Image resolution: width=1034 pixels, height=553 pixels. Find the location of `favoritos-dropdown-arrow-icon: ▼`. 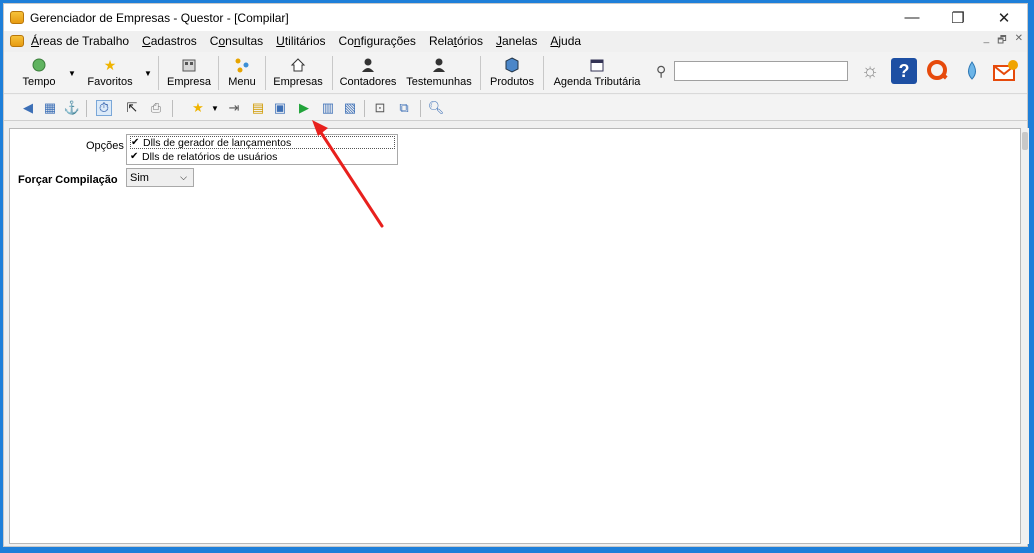

favoritos-dropdown-arrow-icon: ▼ is located at coordinates (148, 73).